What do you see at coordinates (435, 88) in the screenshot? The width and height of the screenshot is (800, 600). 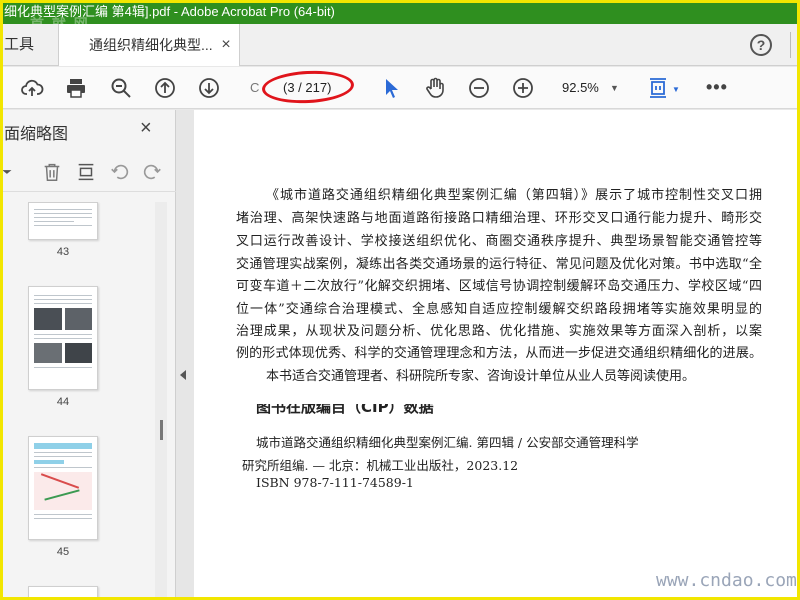 I see `hand-tool-icon` at bounding box center [435, 88].